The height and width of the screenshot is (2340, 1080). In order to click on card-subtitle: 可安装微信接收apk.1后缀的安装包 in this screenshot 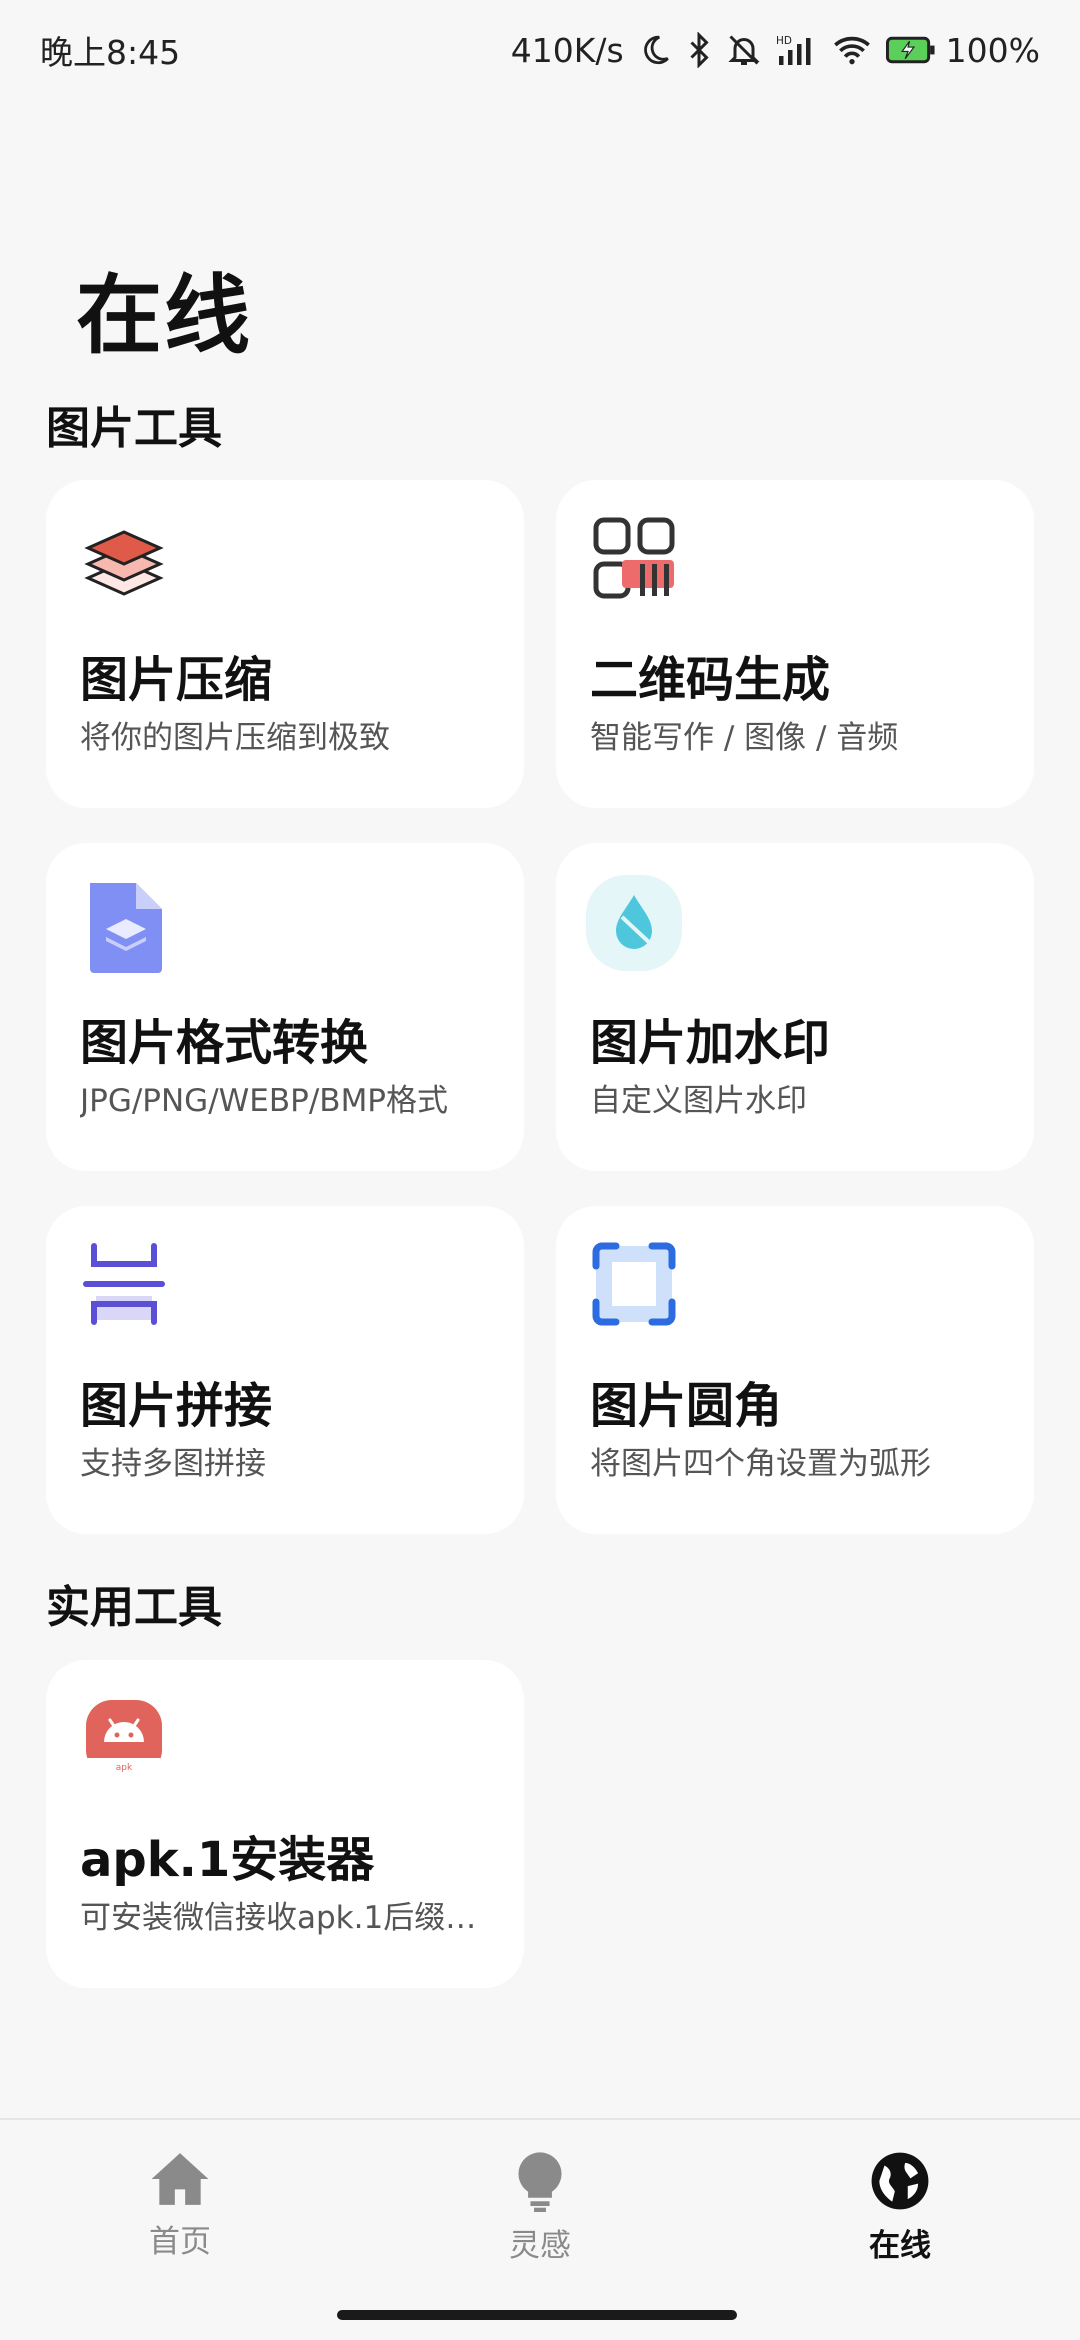, I will do `click(290, 1918)`.